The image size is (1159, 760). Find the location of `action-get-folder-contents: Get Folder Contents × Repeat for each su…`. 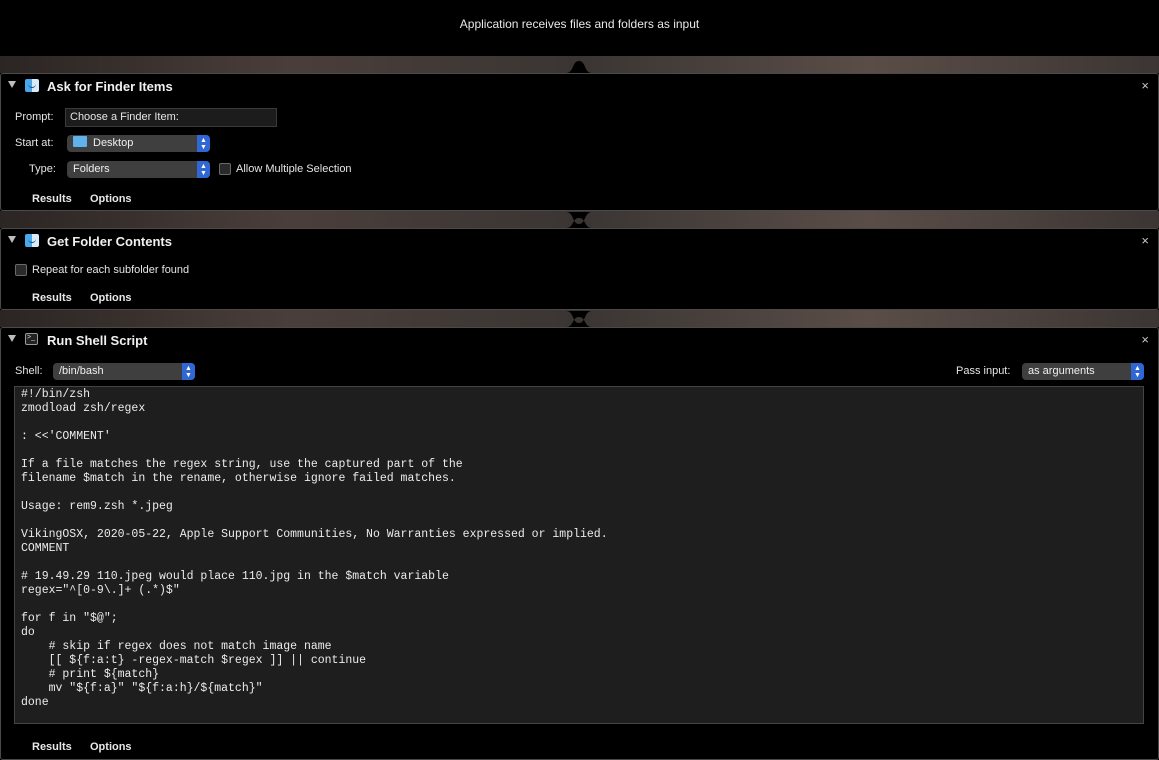

action-get-folder-contents: Get Folder Contents × Repeat for each su… is located at coordinates (579, 269).